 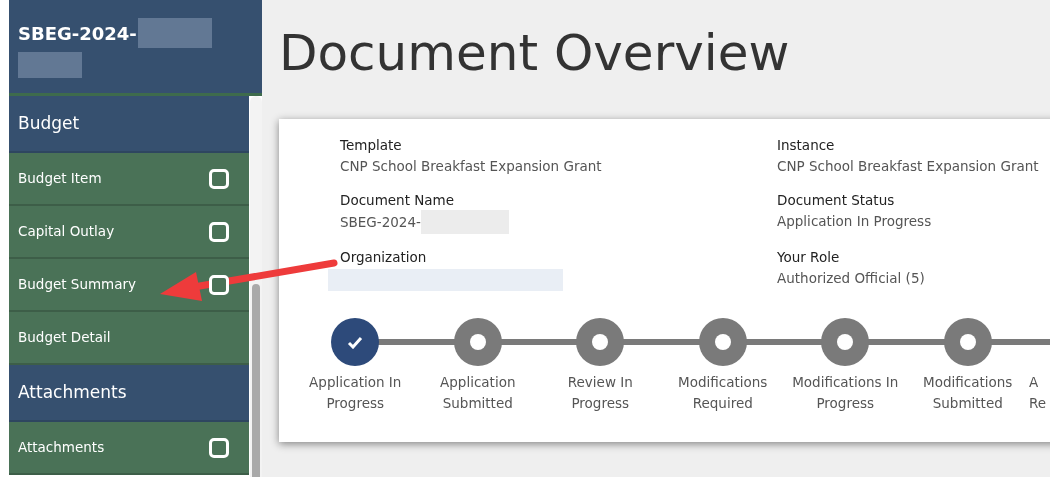 What do you see at coordinates (836, 200) in the screenshot?
I see `field-label: Document Status` at bounding box center [836, 200].